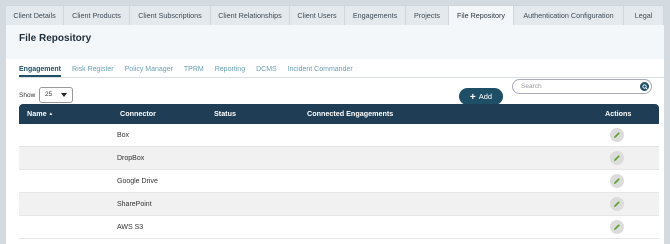 This screenshot has height=244, width=670. Describe the element at coordinates (225, 114) in the screenshot. I see `col-status: Status` at that location.